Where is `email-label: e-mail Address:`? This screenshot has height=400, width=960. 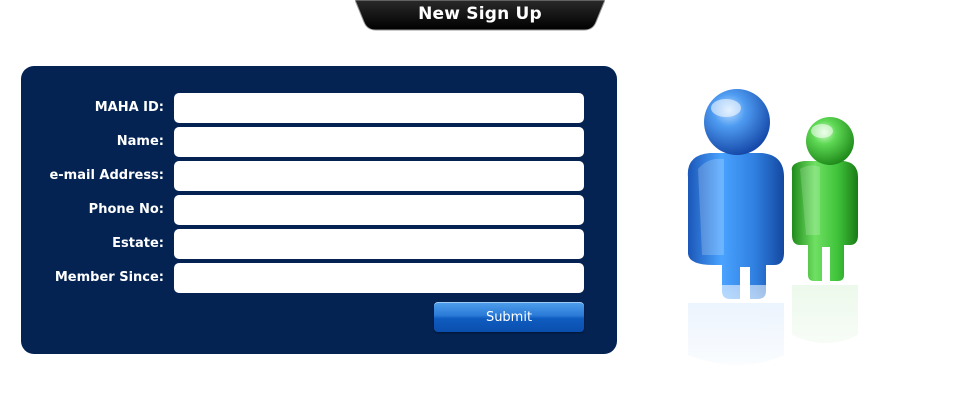 email-label: e-mail Address: is located at coordinates (106, 175).